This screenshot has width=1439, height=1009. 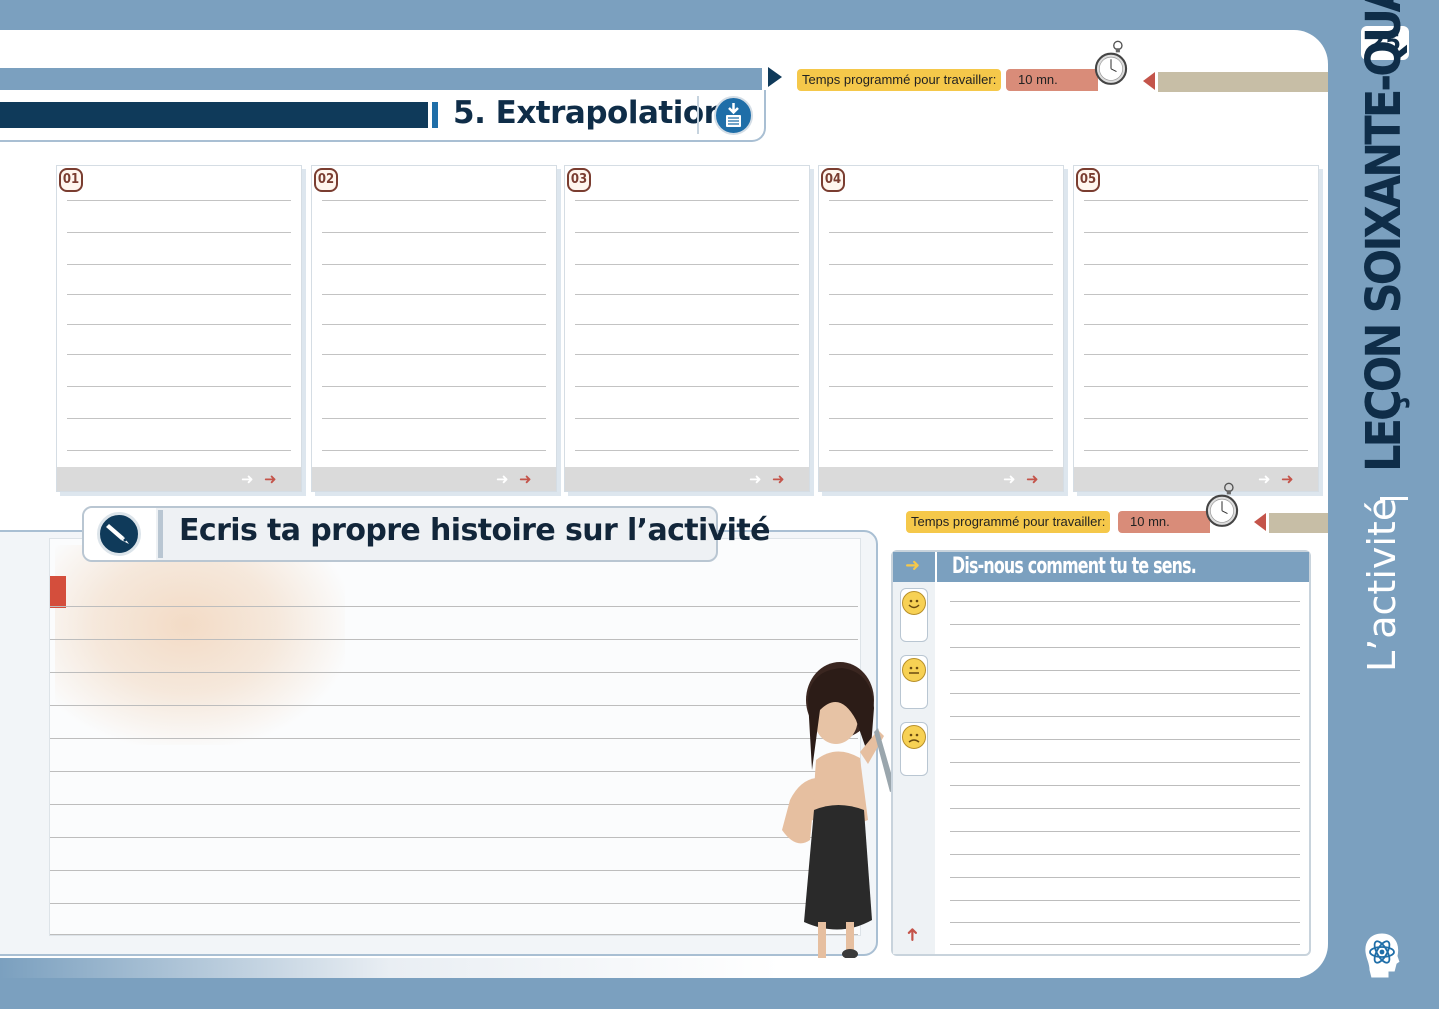 I want to click on arrow-up-icon: ➜, so click(x=912, y=934).